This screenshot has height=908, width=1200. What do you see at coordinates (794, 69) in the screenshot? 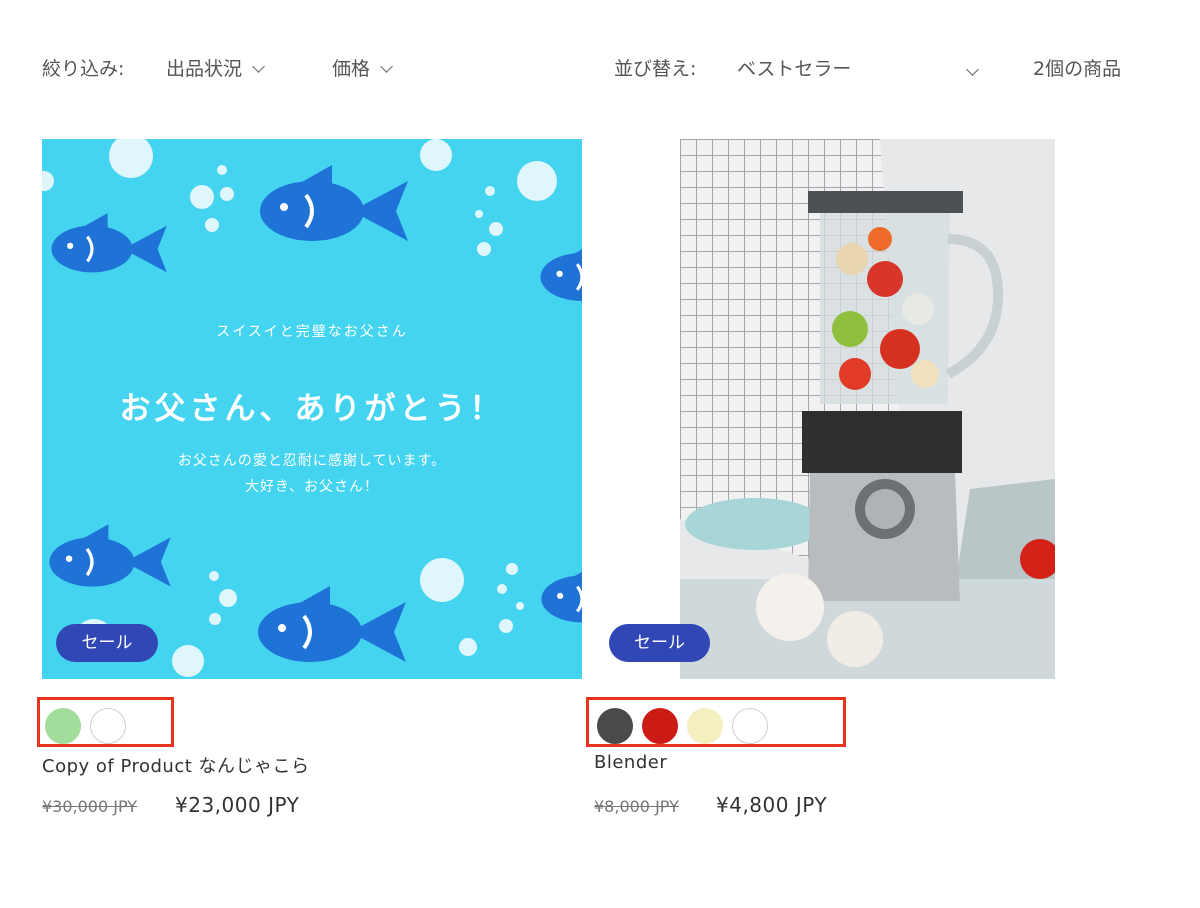
I see `sort-select-value: ベストセラー` at bounding box center [794, 69].